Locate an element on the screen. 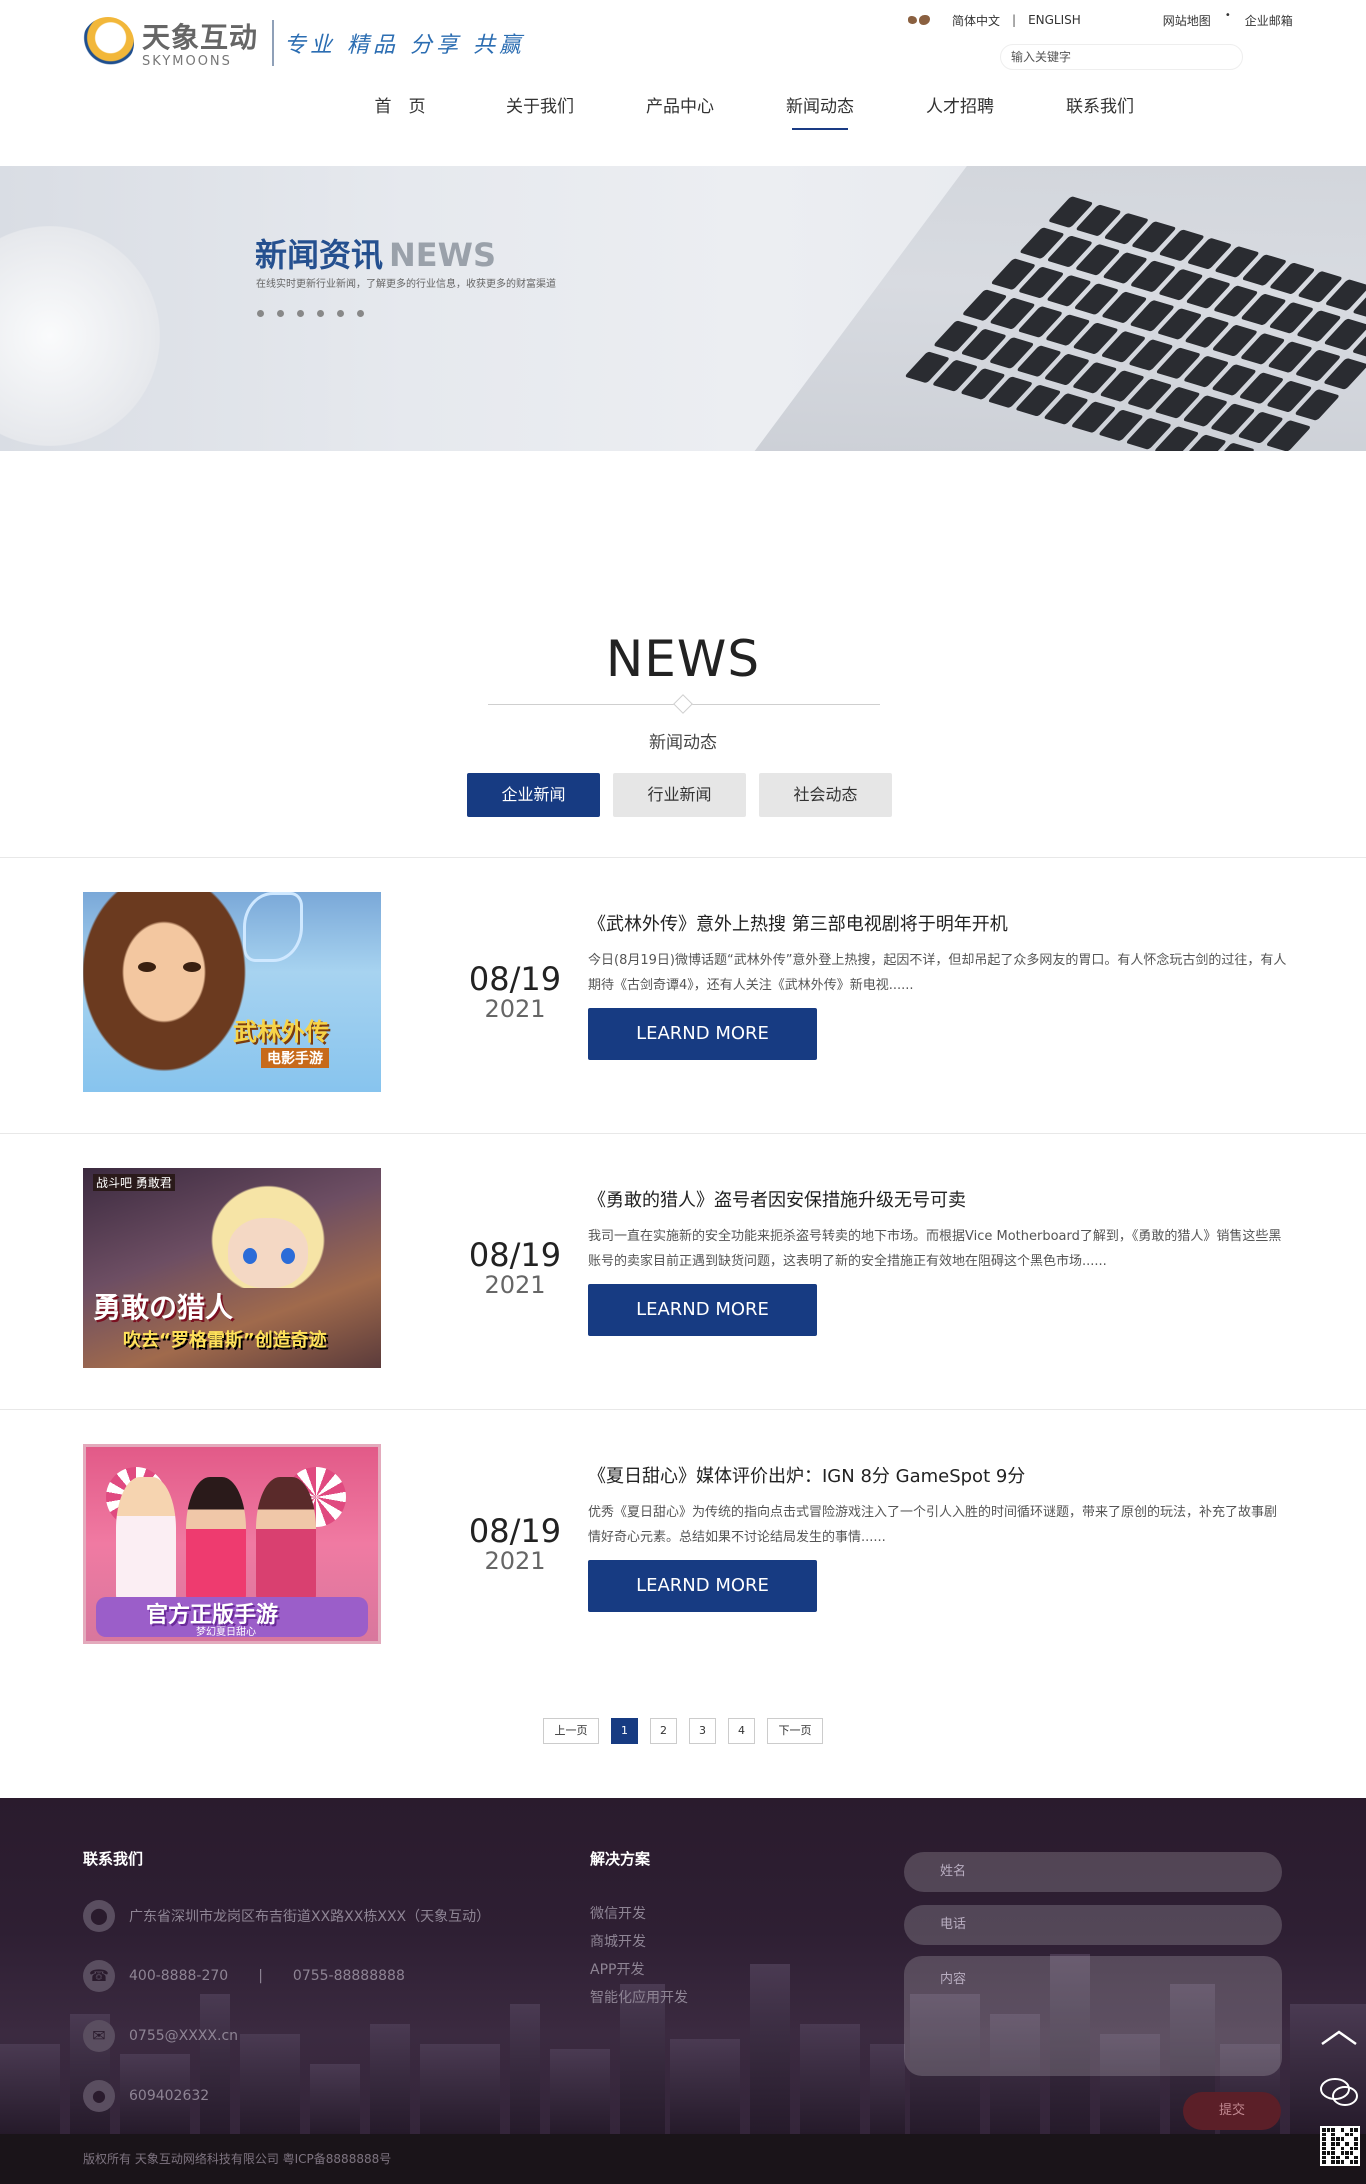 This screenshot has width=1366, height=2184. content-field: 内容 is located at coordinates (1093, 2016).